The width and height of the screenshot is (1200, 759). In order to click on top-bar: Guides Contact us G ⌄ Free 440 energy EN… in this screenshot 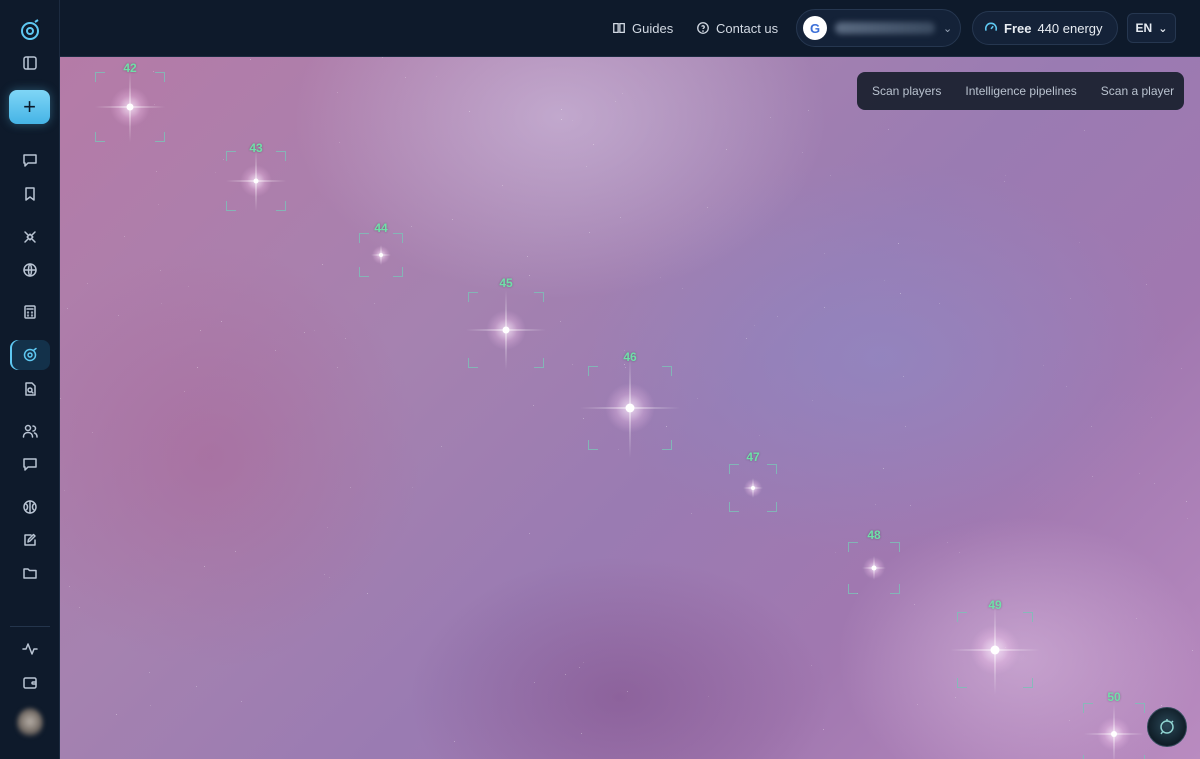, I will do `click(630, 28)`.